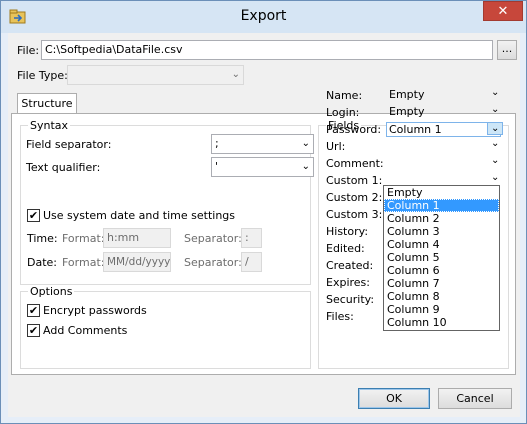 The height and width of the screenshot is (424, 527). I want to click on file-label: File:, so click(28, 50).